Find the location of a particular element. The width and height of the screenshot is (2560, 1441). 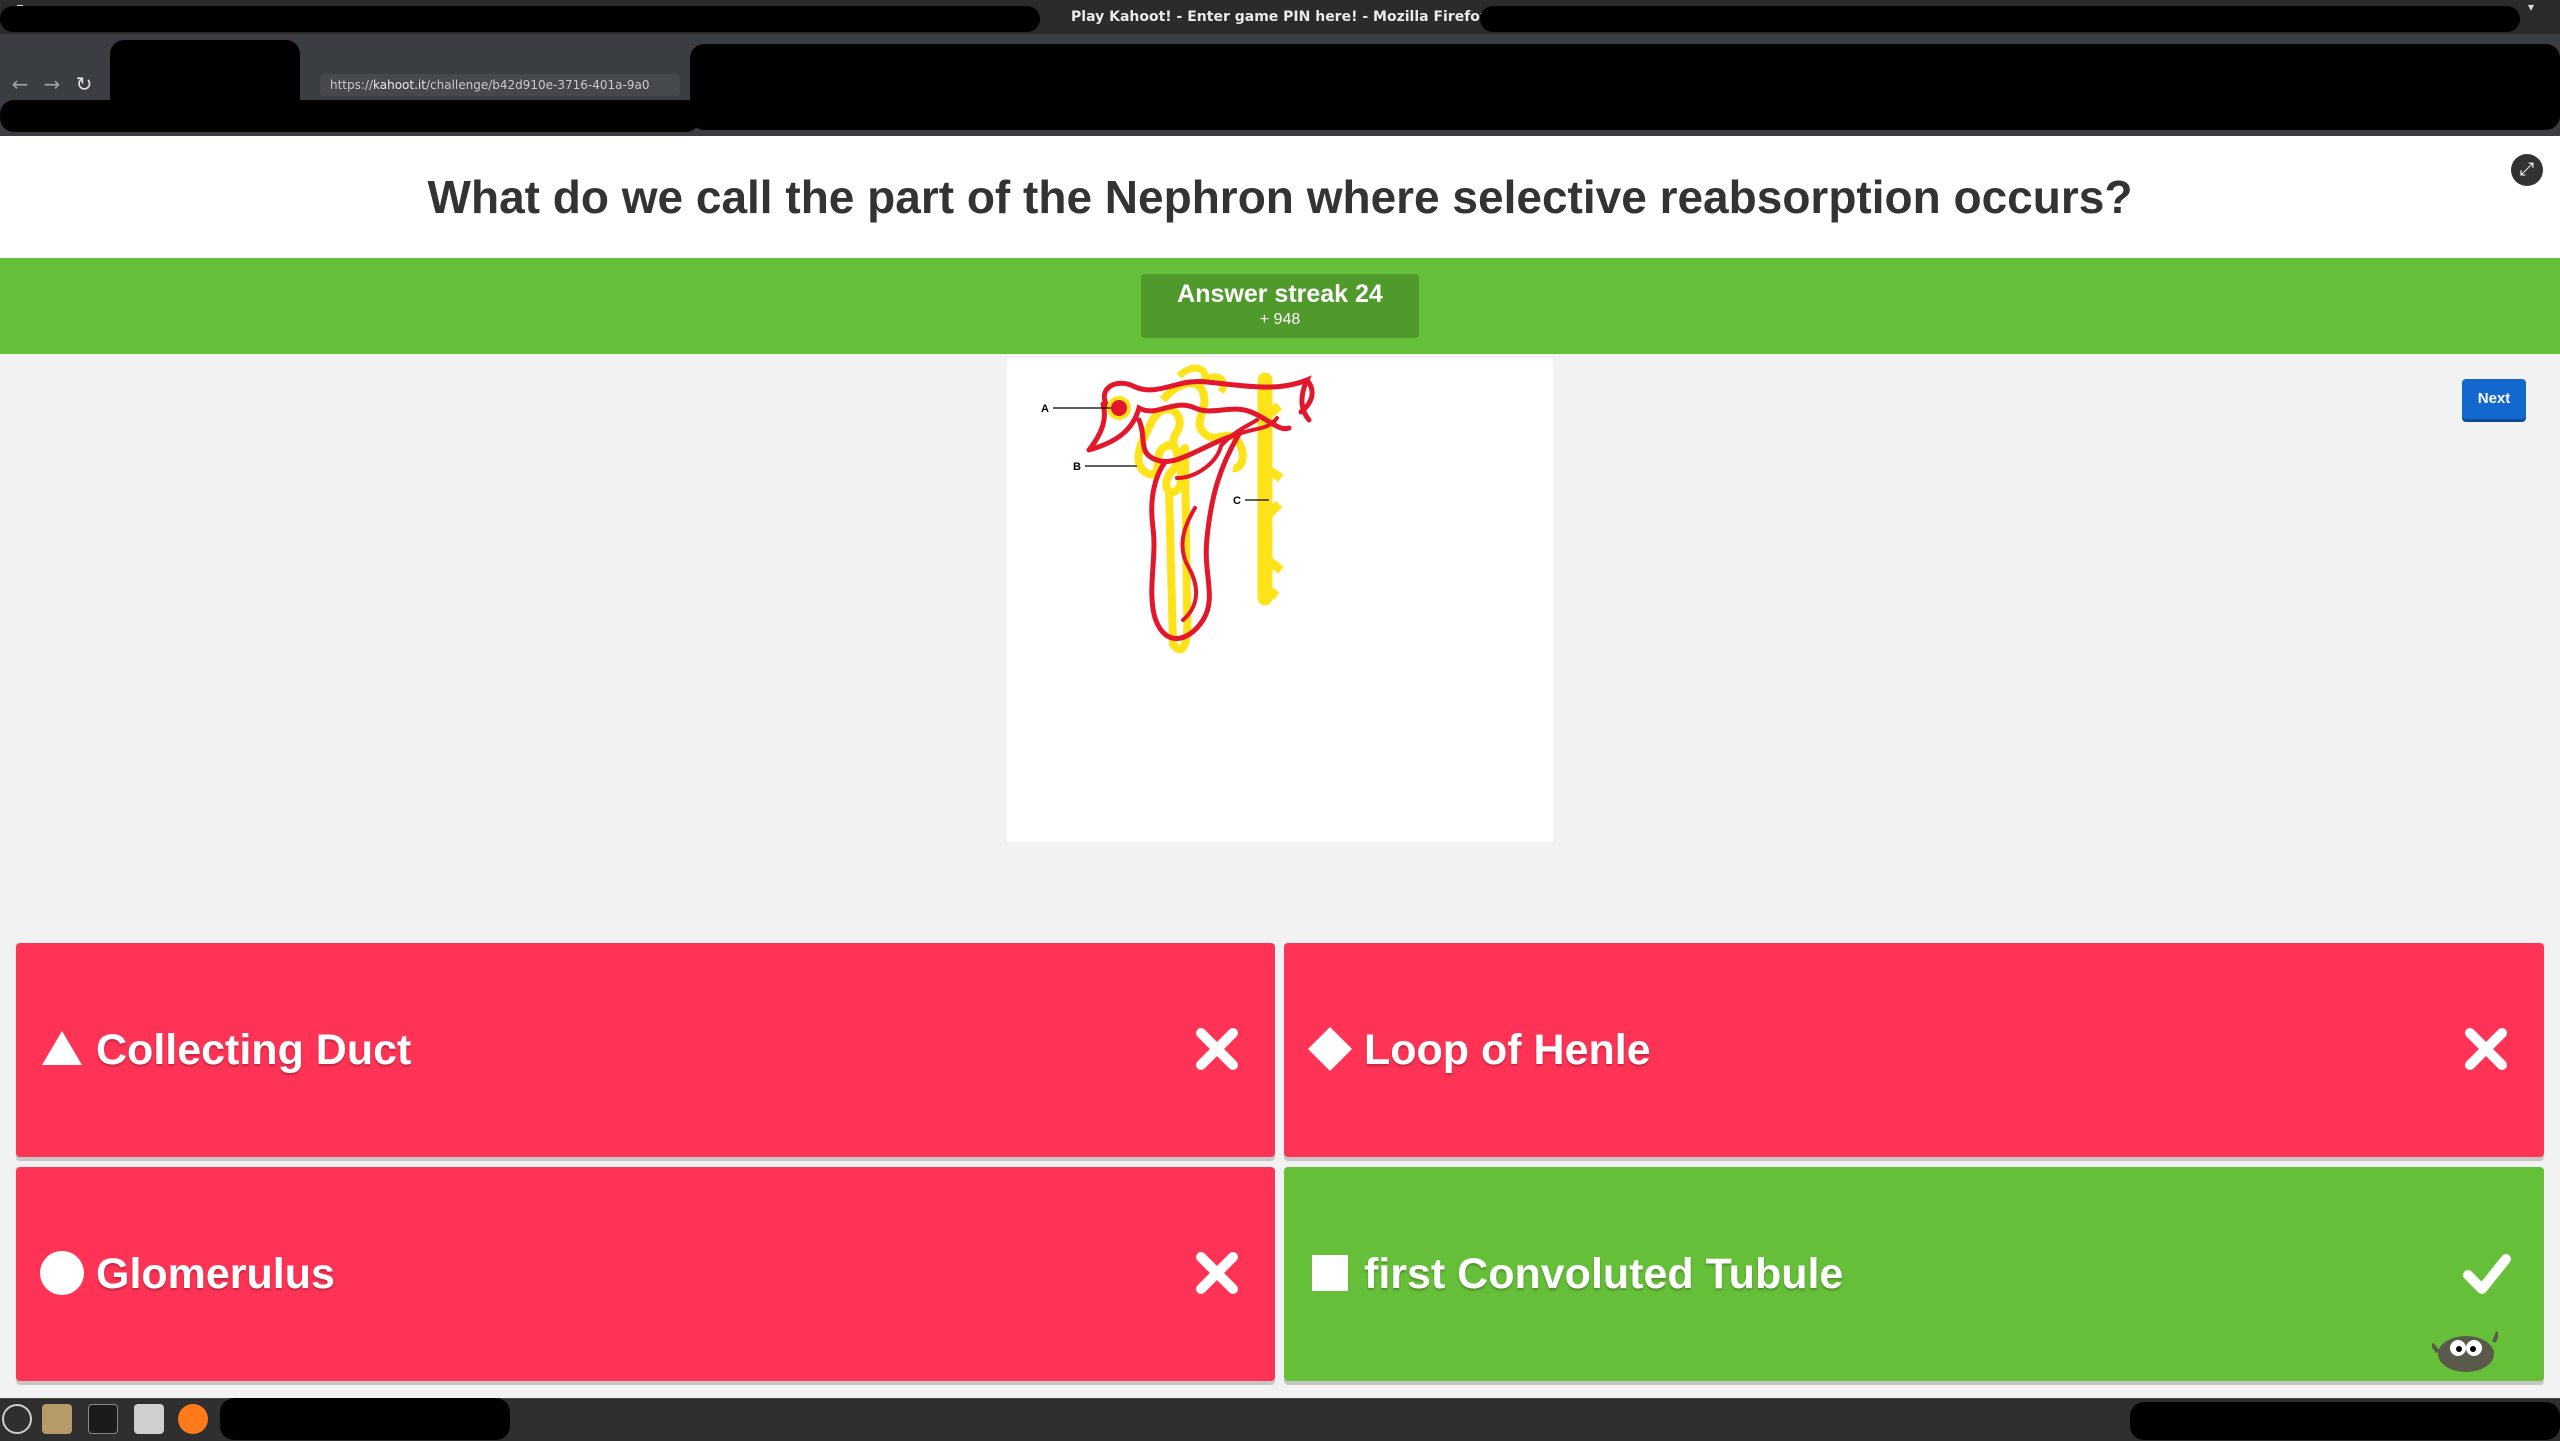

square-icon is located at coordinates (1330, 1273).